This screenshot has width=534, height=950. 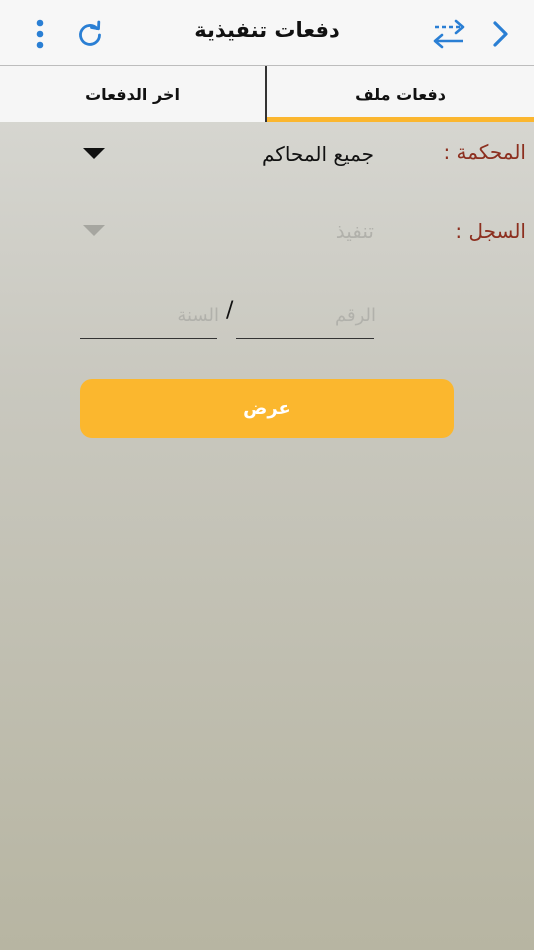 I want to click on navigation-bar: دفعات تنفيذية, so click(x=267, y=33).